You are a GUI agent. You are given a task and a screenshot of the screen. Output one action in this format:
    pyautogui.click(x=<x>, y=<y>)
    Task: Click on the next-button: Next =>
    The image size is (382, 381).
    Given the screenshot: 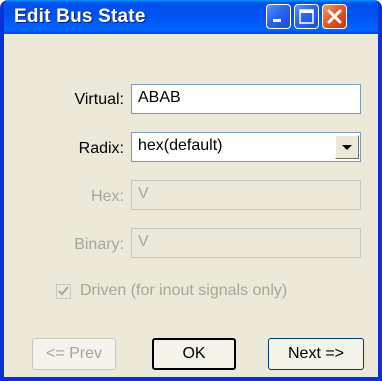 What is the action you would take?
    pyautogui.click(x=316, y=354)
    